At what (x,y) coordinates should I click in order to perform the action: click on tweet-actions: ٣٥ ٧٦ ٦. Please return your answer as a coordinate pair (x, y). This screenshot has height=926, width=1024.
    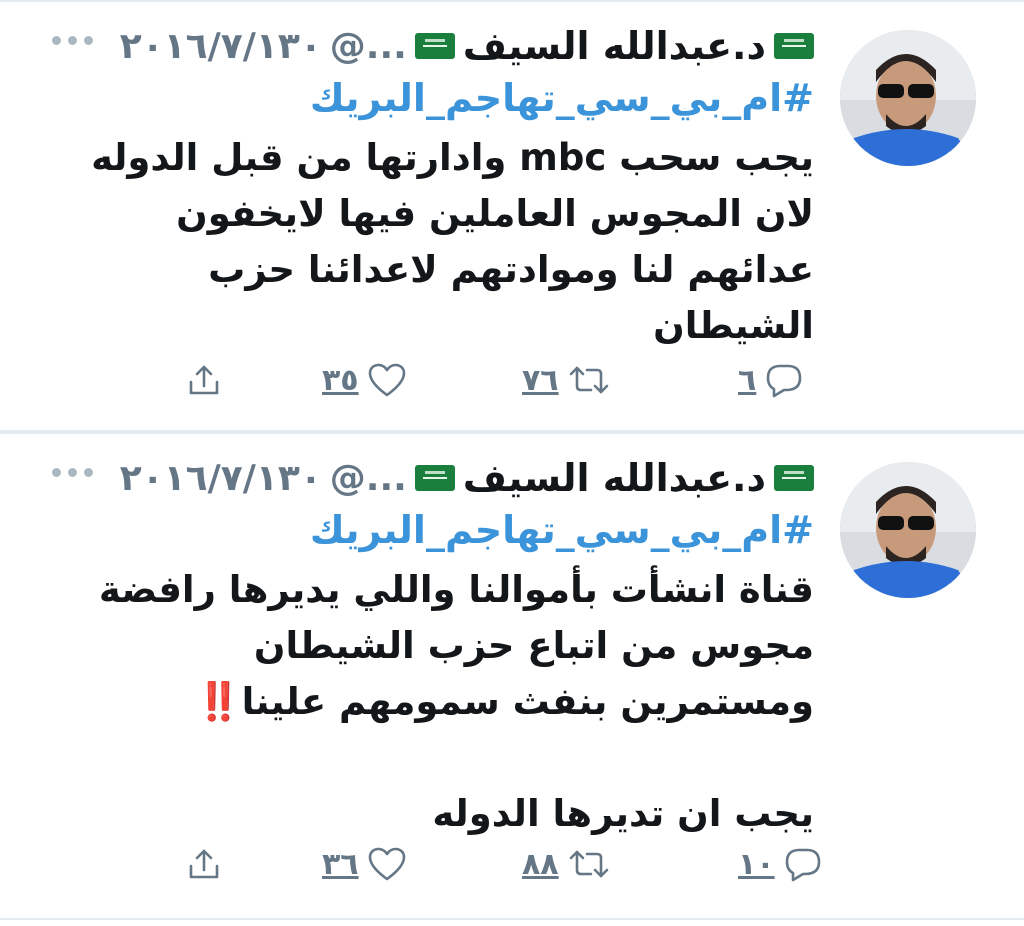
    Looking at the image, I should click on (512, 380).